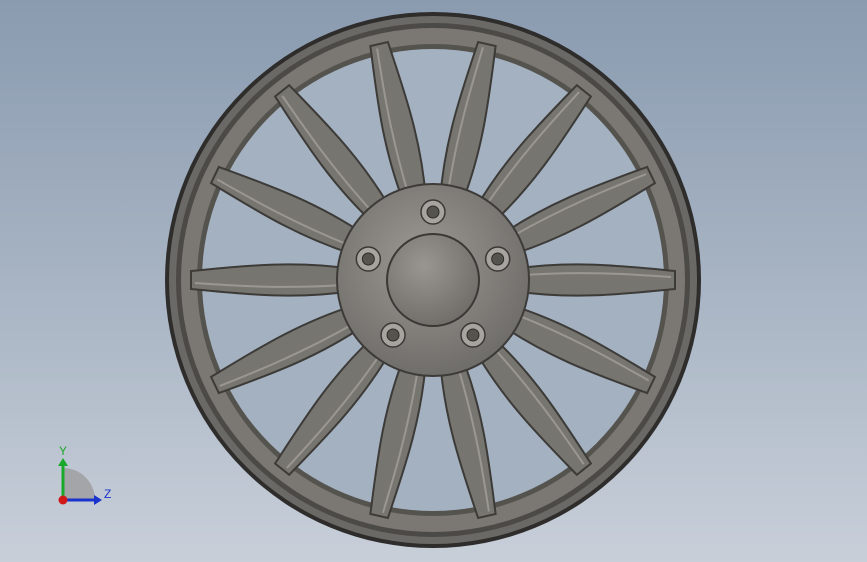 The width and height of the screenshot is (867, 562). I want to click on coordinate-triad: Y Z, so click(84, 474).